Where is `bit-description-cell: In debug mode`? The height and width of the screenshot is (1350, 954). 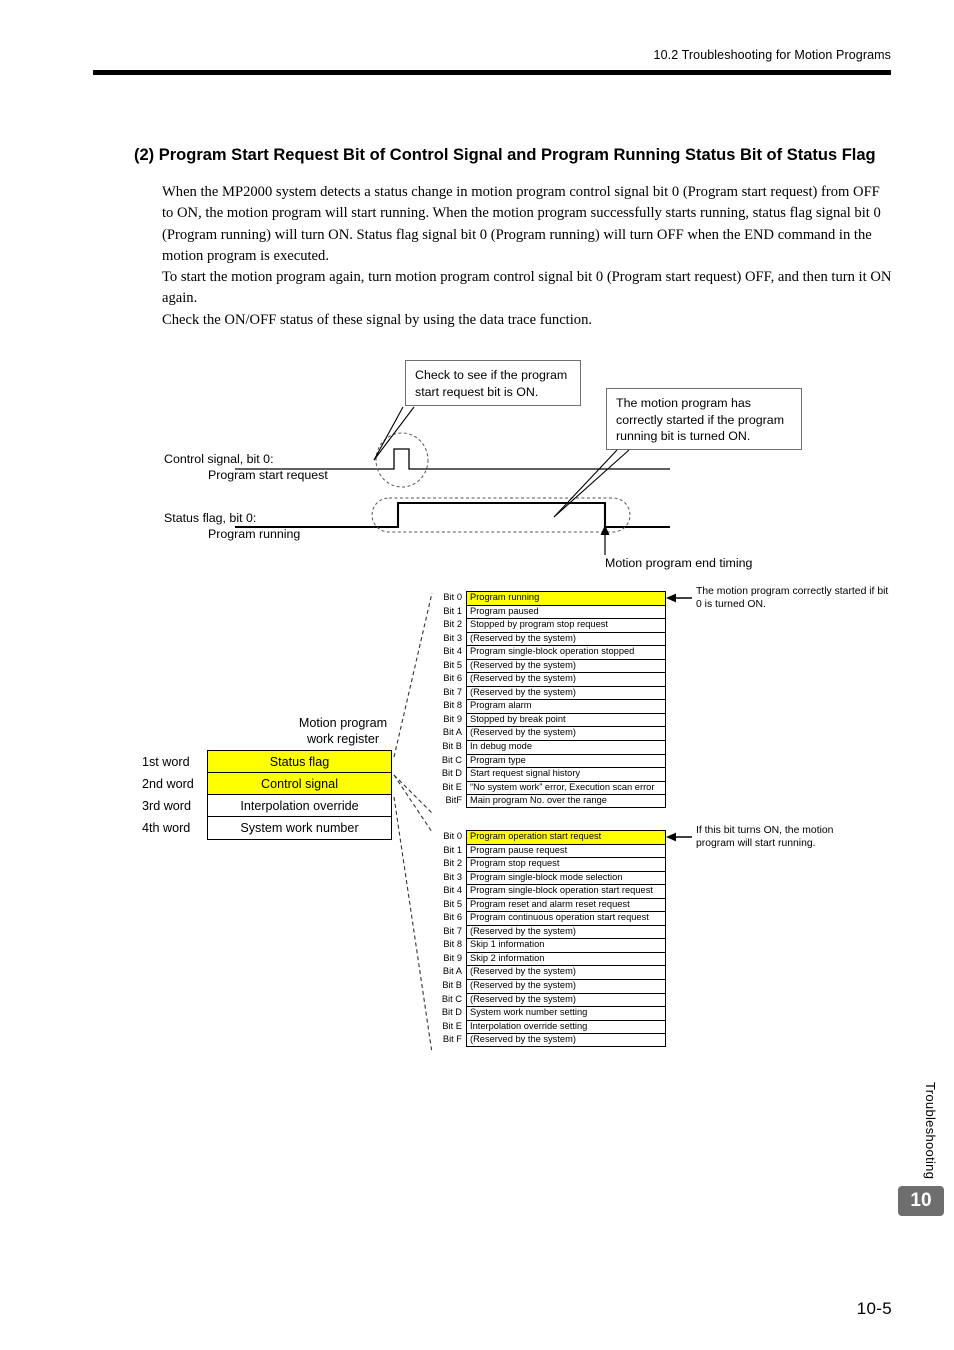 bit-description-cell: In debug mode is located at coordinates (566, 747).